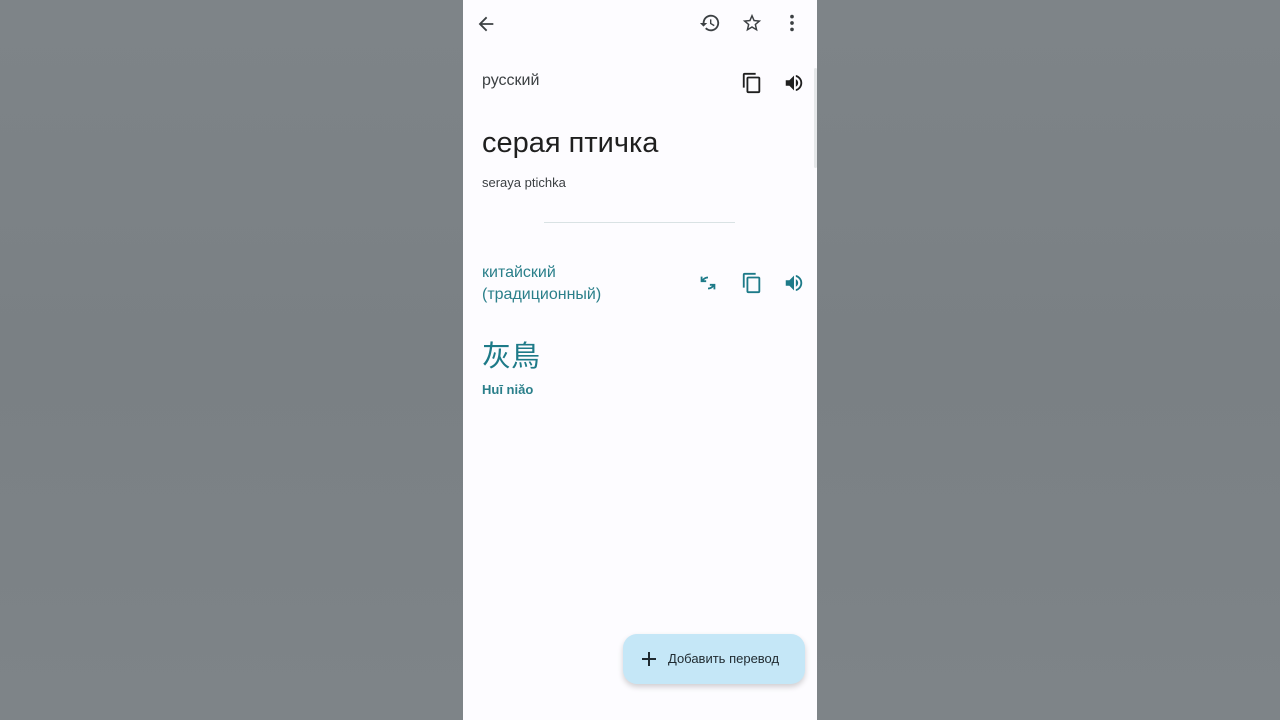 The image size is (1280, 720). I want to click on add-translation-label: Добавить перевод, so click(724, 658).